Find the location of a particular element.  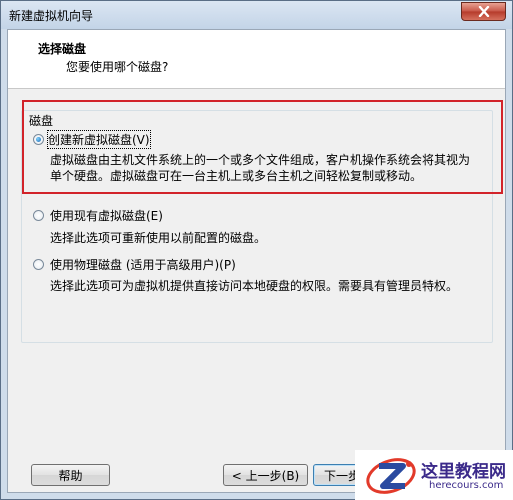

use-physical-disk-radio is located at coordinates (38, 264).